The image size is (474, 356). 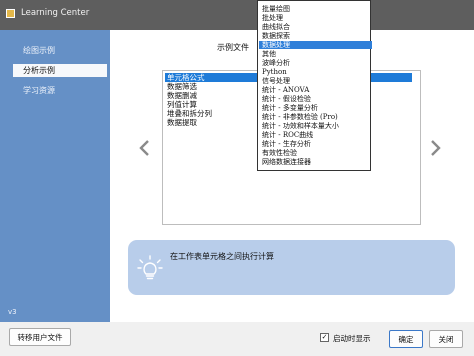 I want to click on info-description: 在工作表单元格之间执行计算, so click(x=222, y=256).